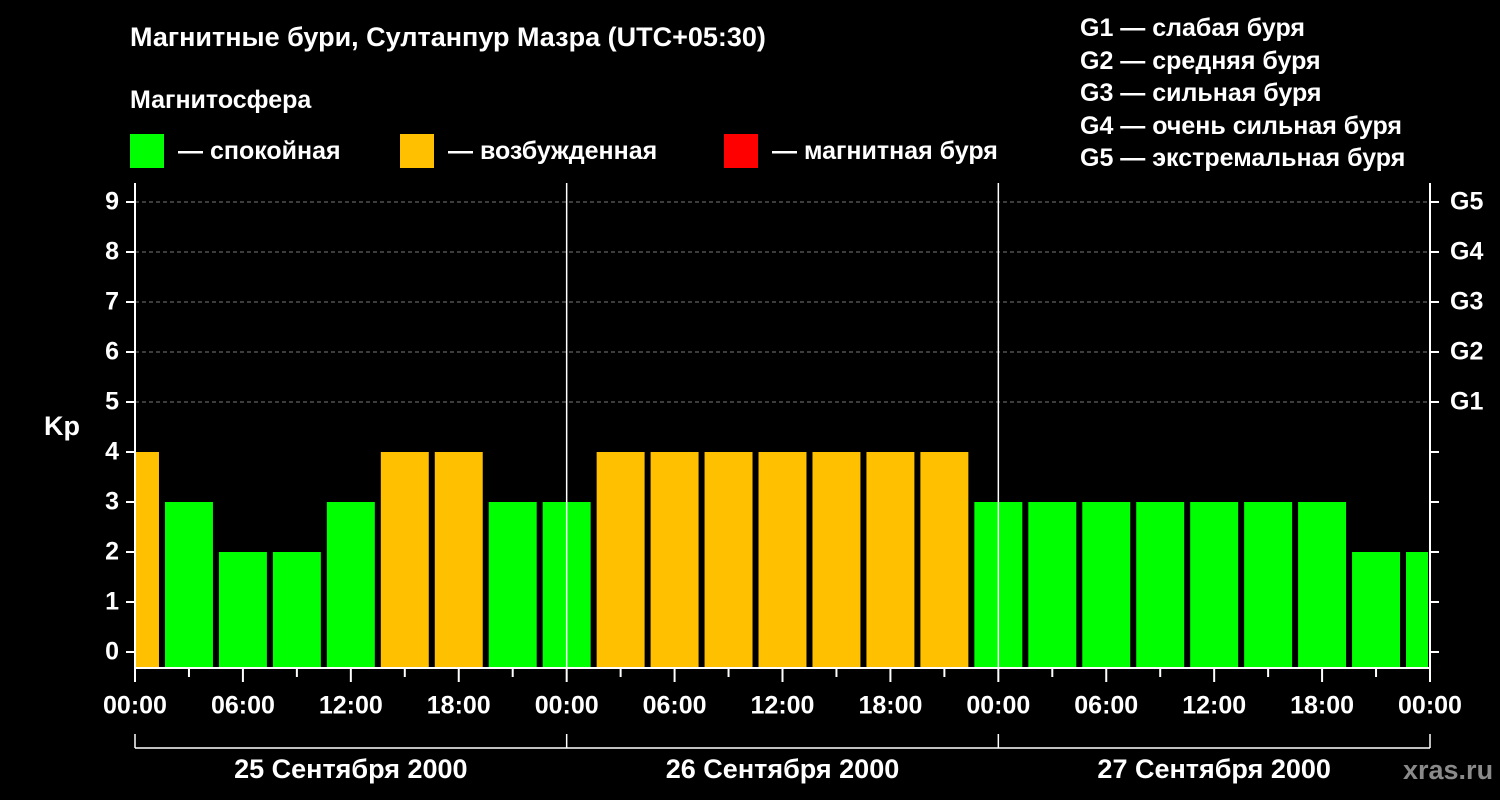 This screenshot has width=1500, height=800. What do you see at coordinates (135, 706) in the screenshot?
I see `x-tick-label-0: 00:00` at bounding box center [135, 706].